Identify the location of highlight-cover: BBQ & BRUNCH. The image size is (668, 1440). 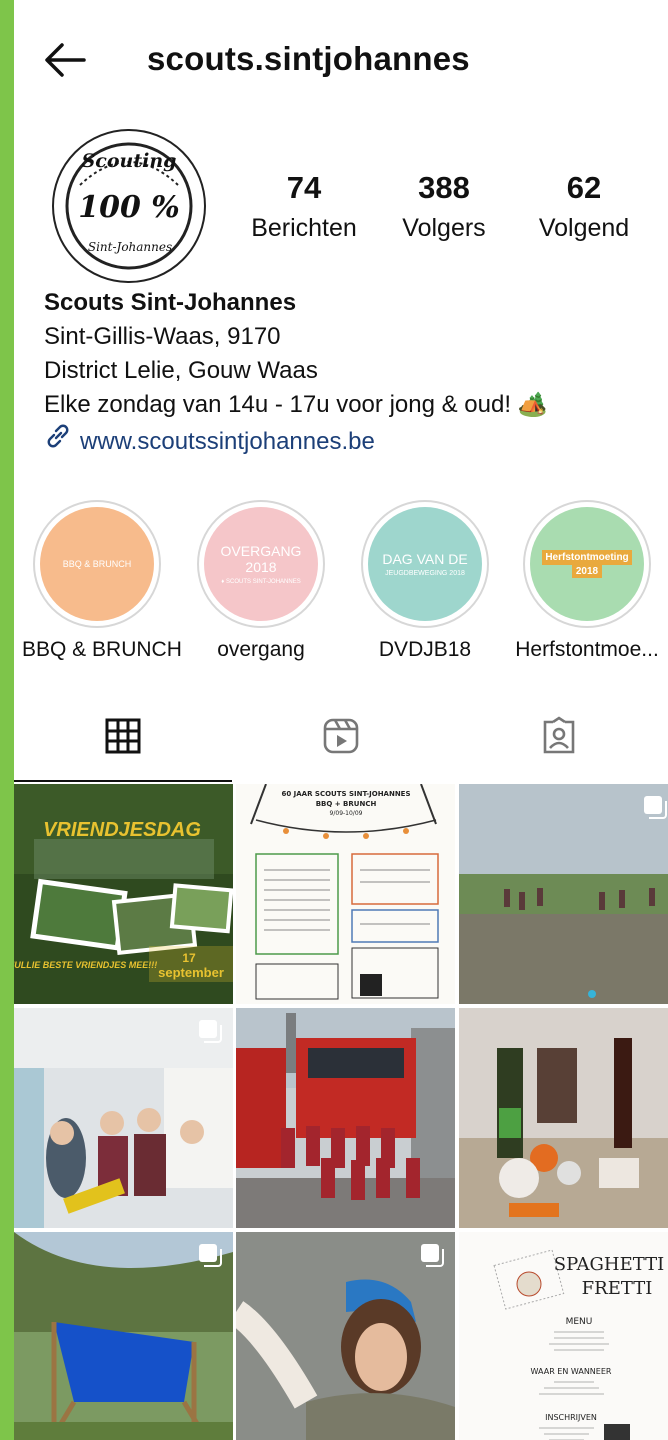
(97, 564).